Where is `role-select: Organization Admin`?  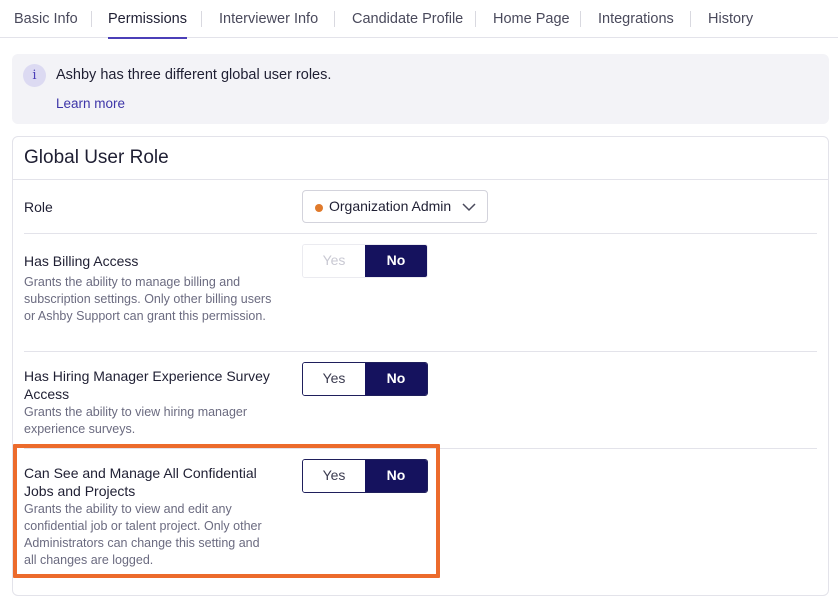 role-select: Organization Admin is located at coordinates (395, 206).